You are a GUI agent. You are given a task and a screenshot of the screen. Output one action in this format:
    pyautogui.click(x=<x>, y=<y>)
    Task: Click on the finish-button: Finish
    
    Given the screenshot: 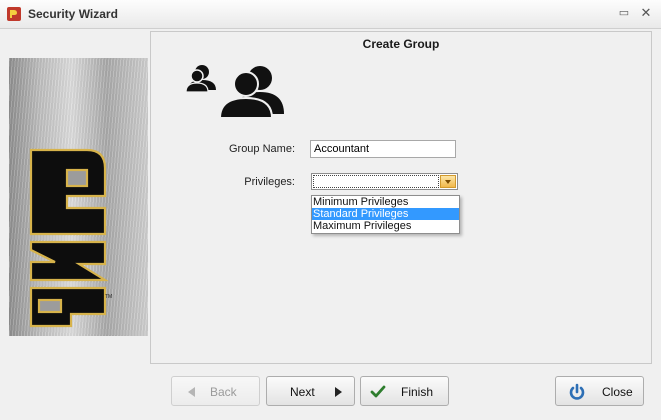 What is the action you would take?
    pyautogui.click(x=404, y=391)
    